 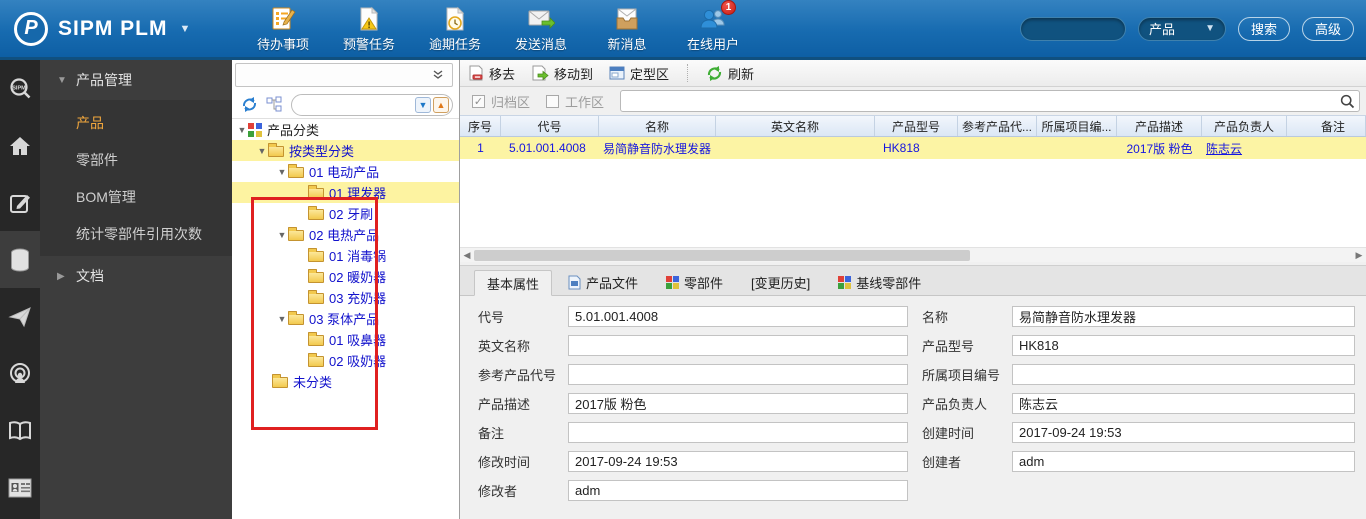 I want to click on find-prev-button: ▲, so click(x=441, y=104).